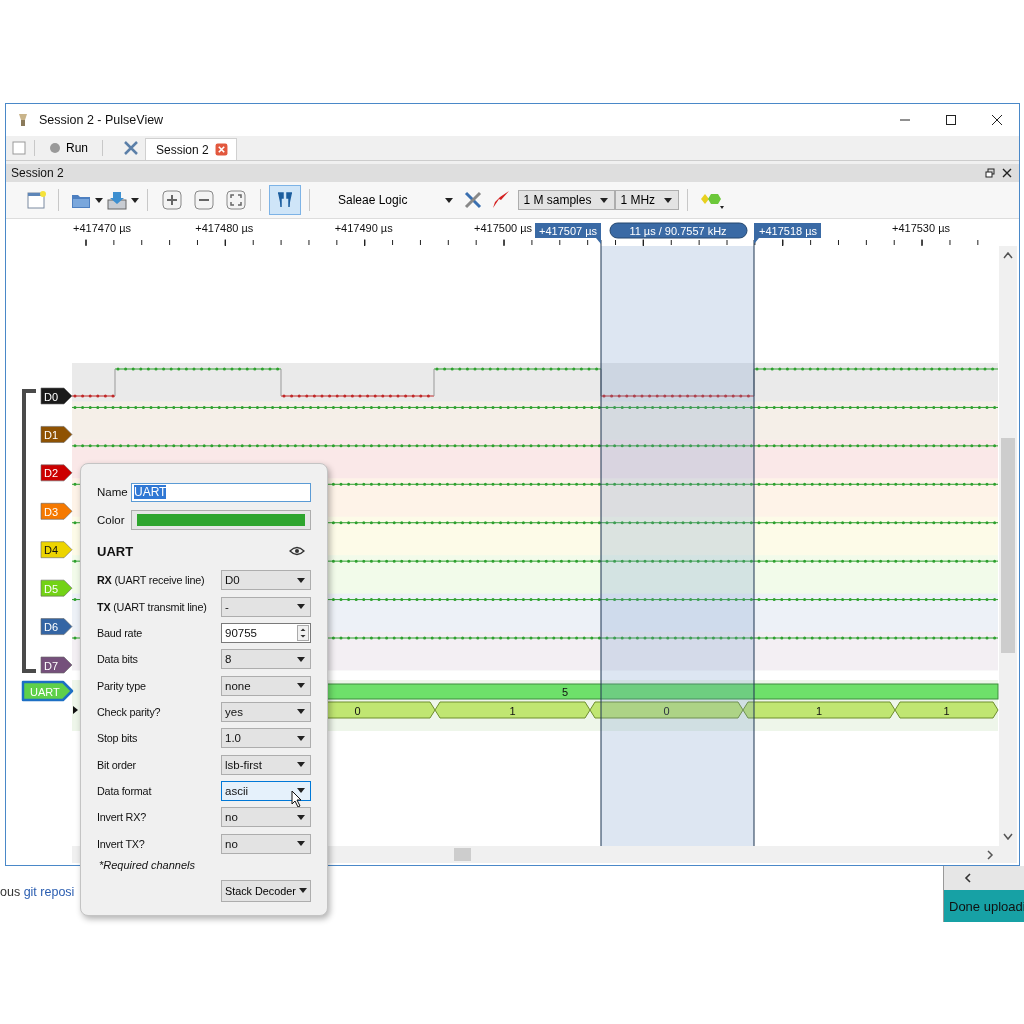 The width and height of the screenshot is (1024, 1024). Describe the element at coordinates (112, 492) in the screenshot. I see `field-label: Name` at that location.